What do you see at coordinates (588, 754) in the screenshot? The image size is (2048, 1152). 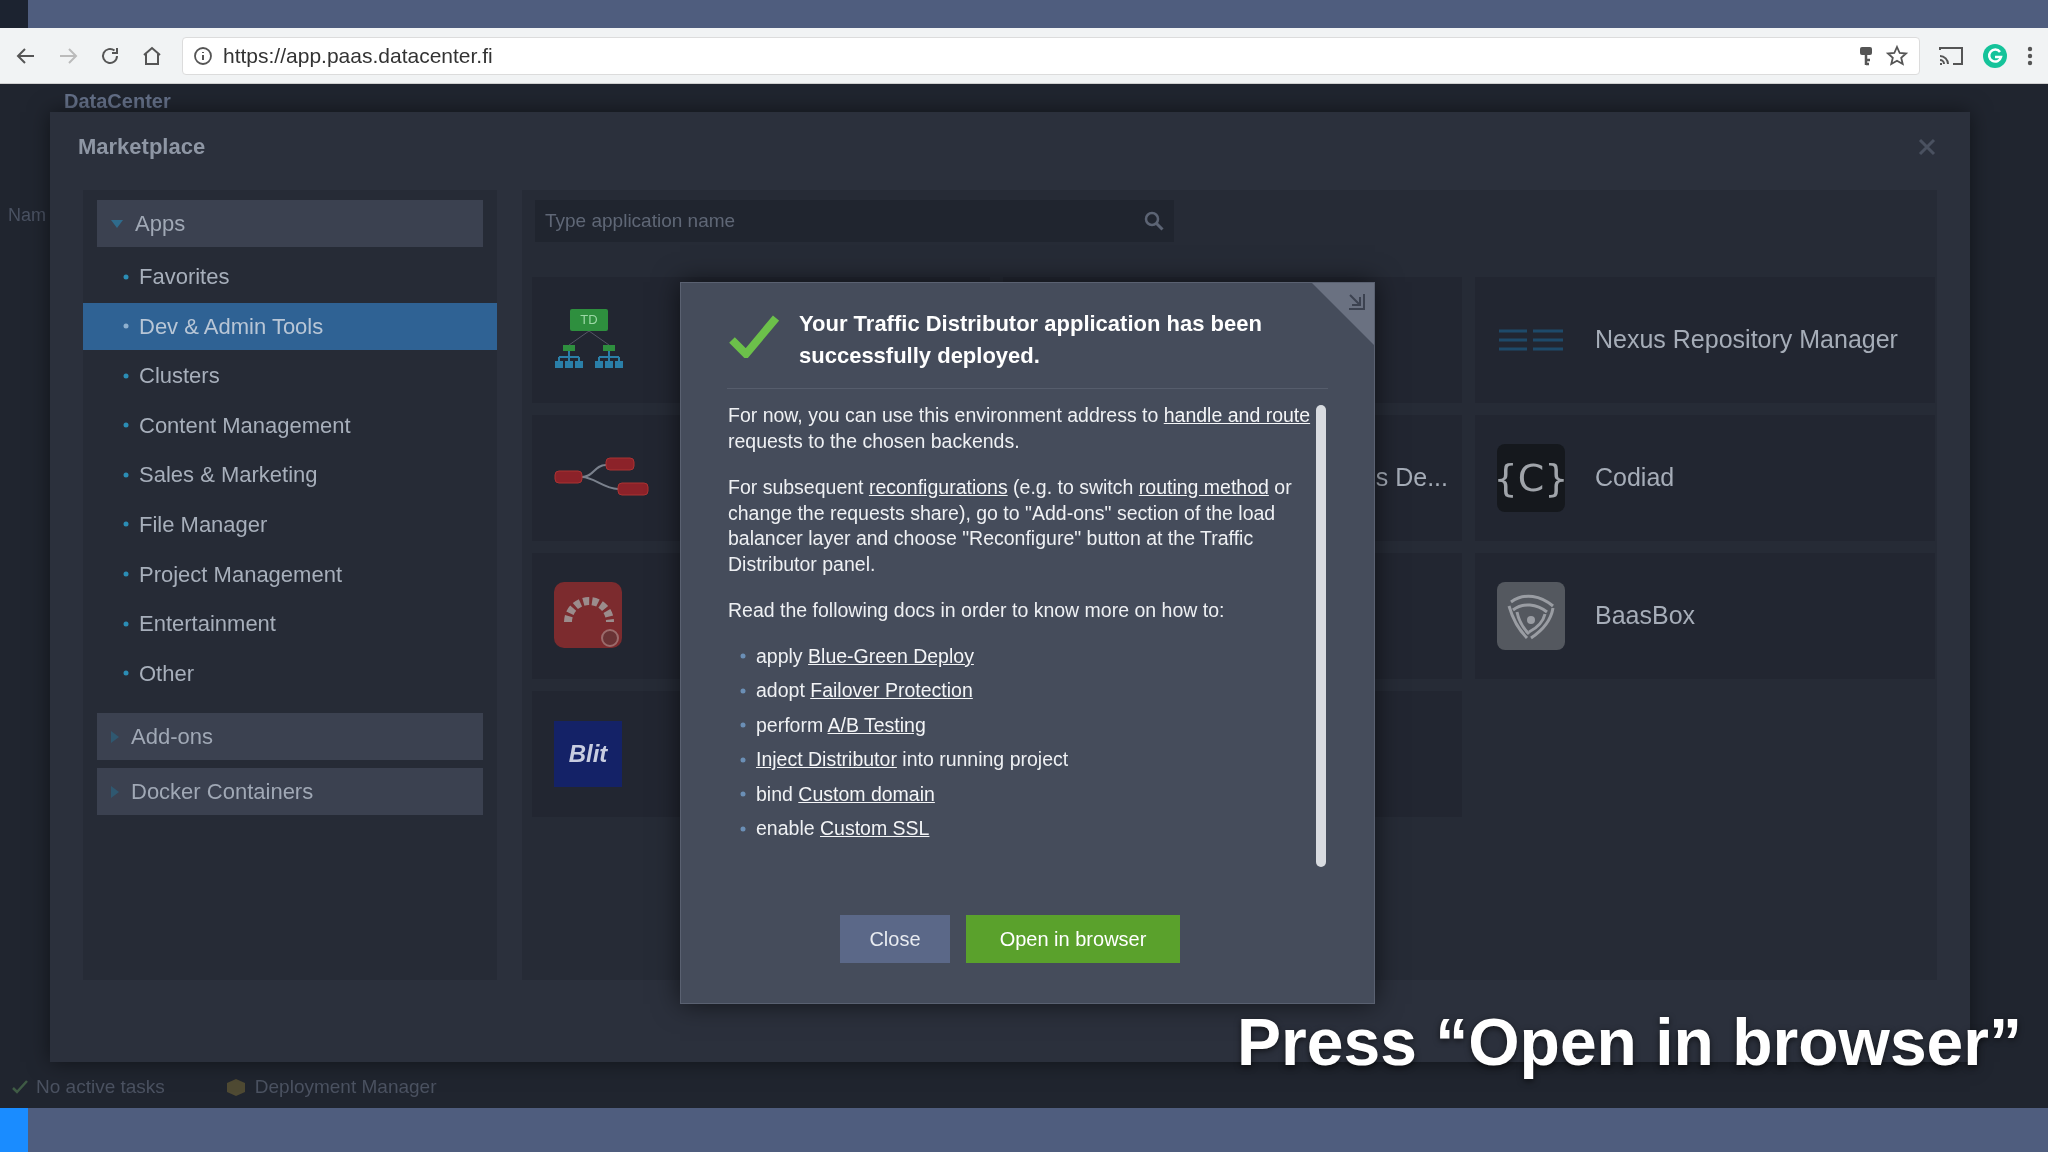 I see `blit-logo: Blit` at bounding box center [588, 754].